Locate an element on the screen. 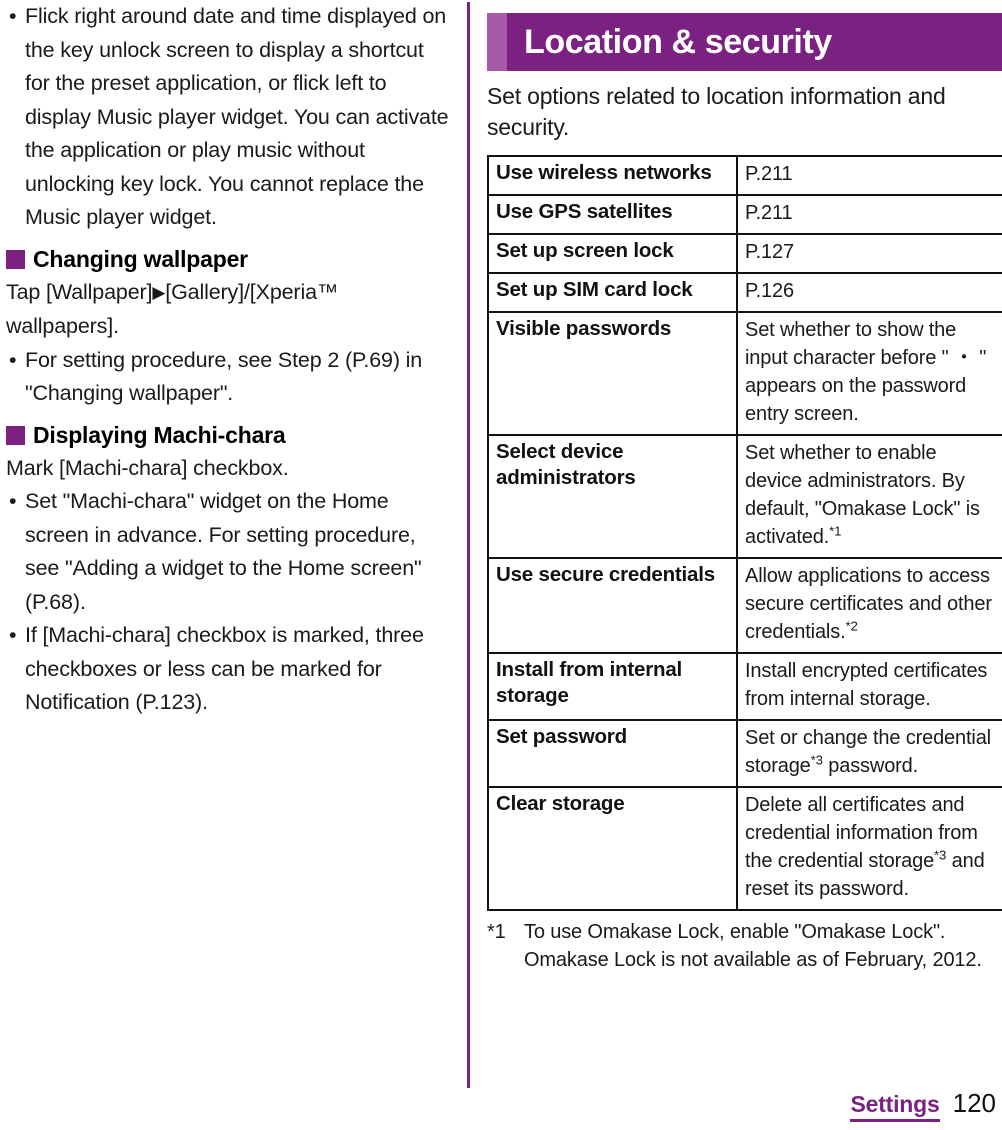 This screenshot has height=1130, width=1002. table-row: Use GPS satellites P.211 is located at coordinates (744, 214).